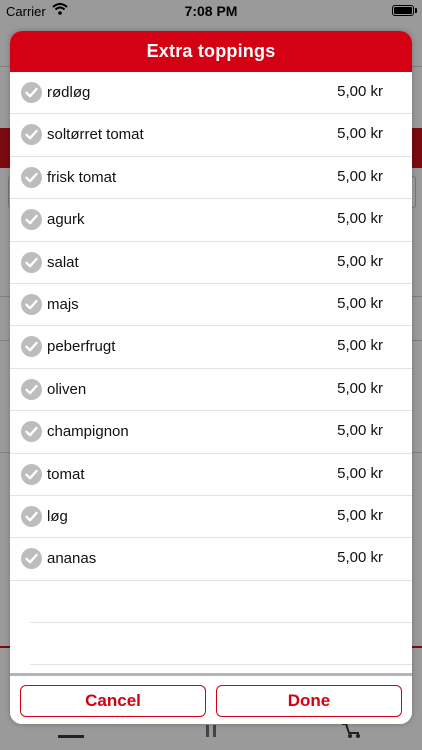 This screenshot has width=422, height=750. Describe the element at coordinates (67, 389) in the screenshot. I see `topping-name: oliven` at that location.